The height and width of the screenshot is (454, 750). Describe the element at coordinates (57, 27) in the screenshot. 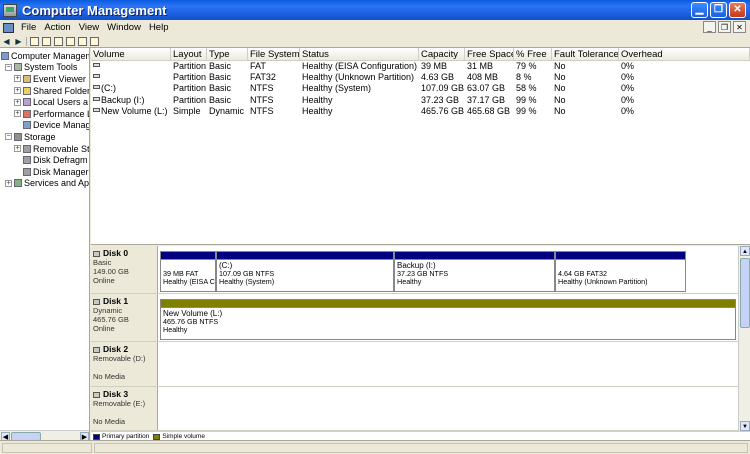

I see `menu-action: Action` at that location.